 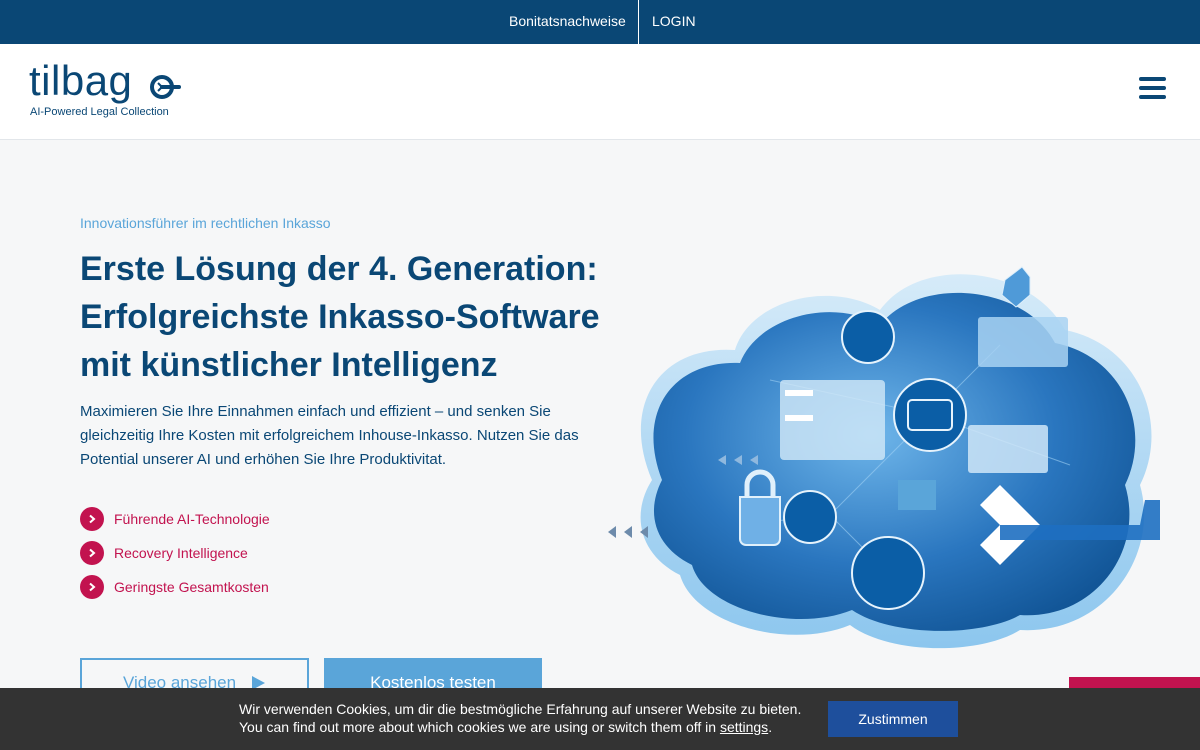 What do you see at coordinates (99, 112) in the screenshot?
I see `logo-tagline: AI-Powered Legal Collection` at bounding box center [99, 112].